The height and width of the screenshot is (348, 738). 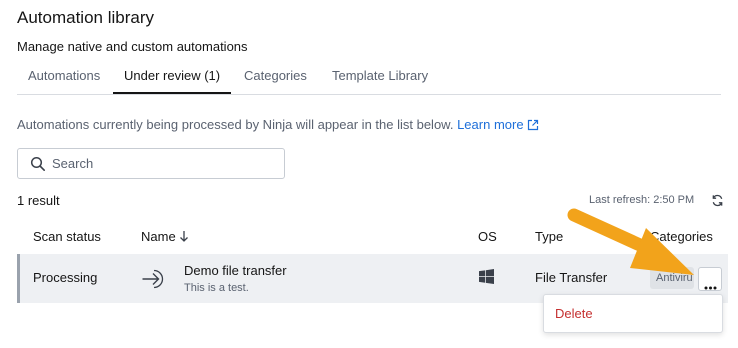 I want to click on search-box, so click(x=151, y=163).